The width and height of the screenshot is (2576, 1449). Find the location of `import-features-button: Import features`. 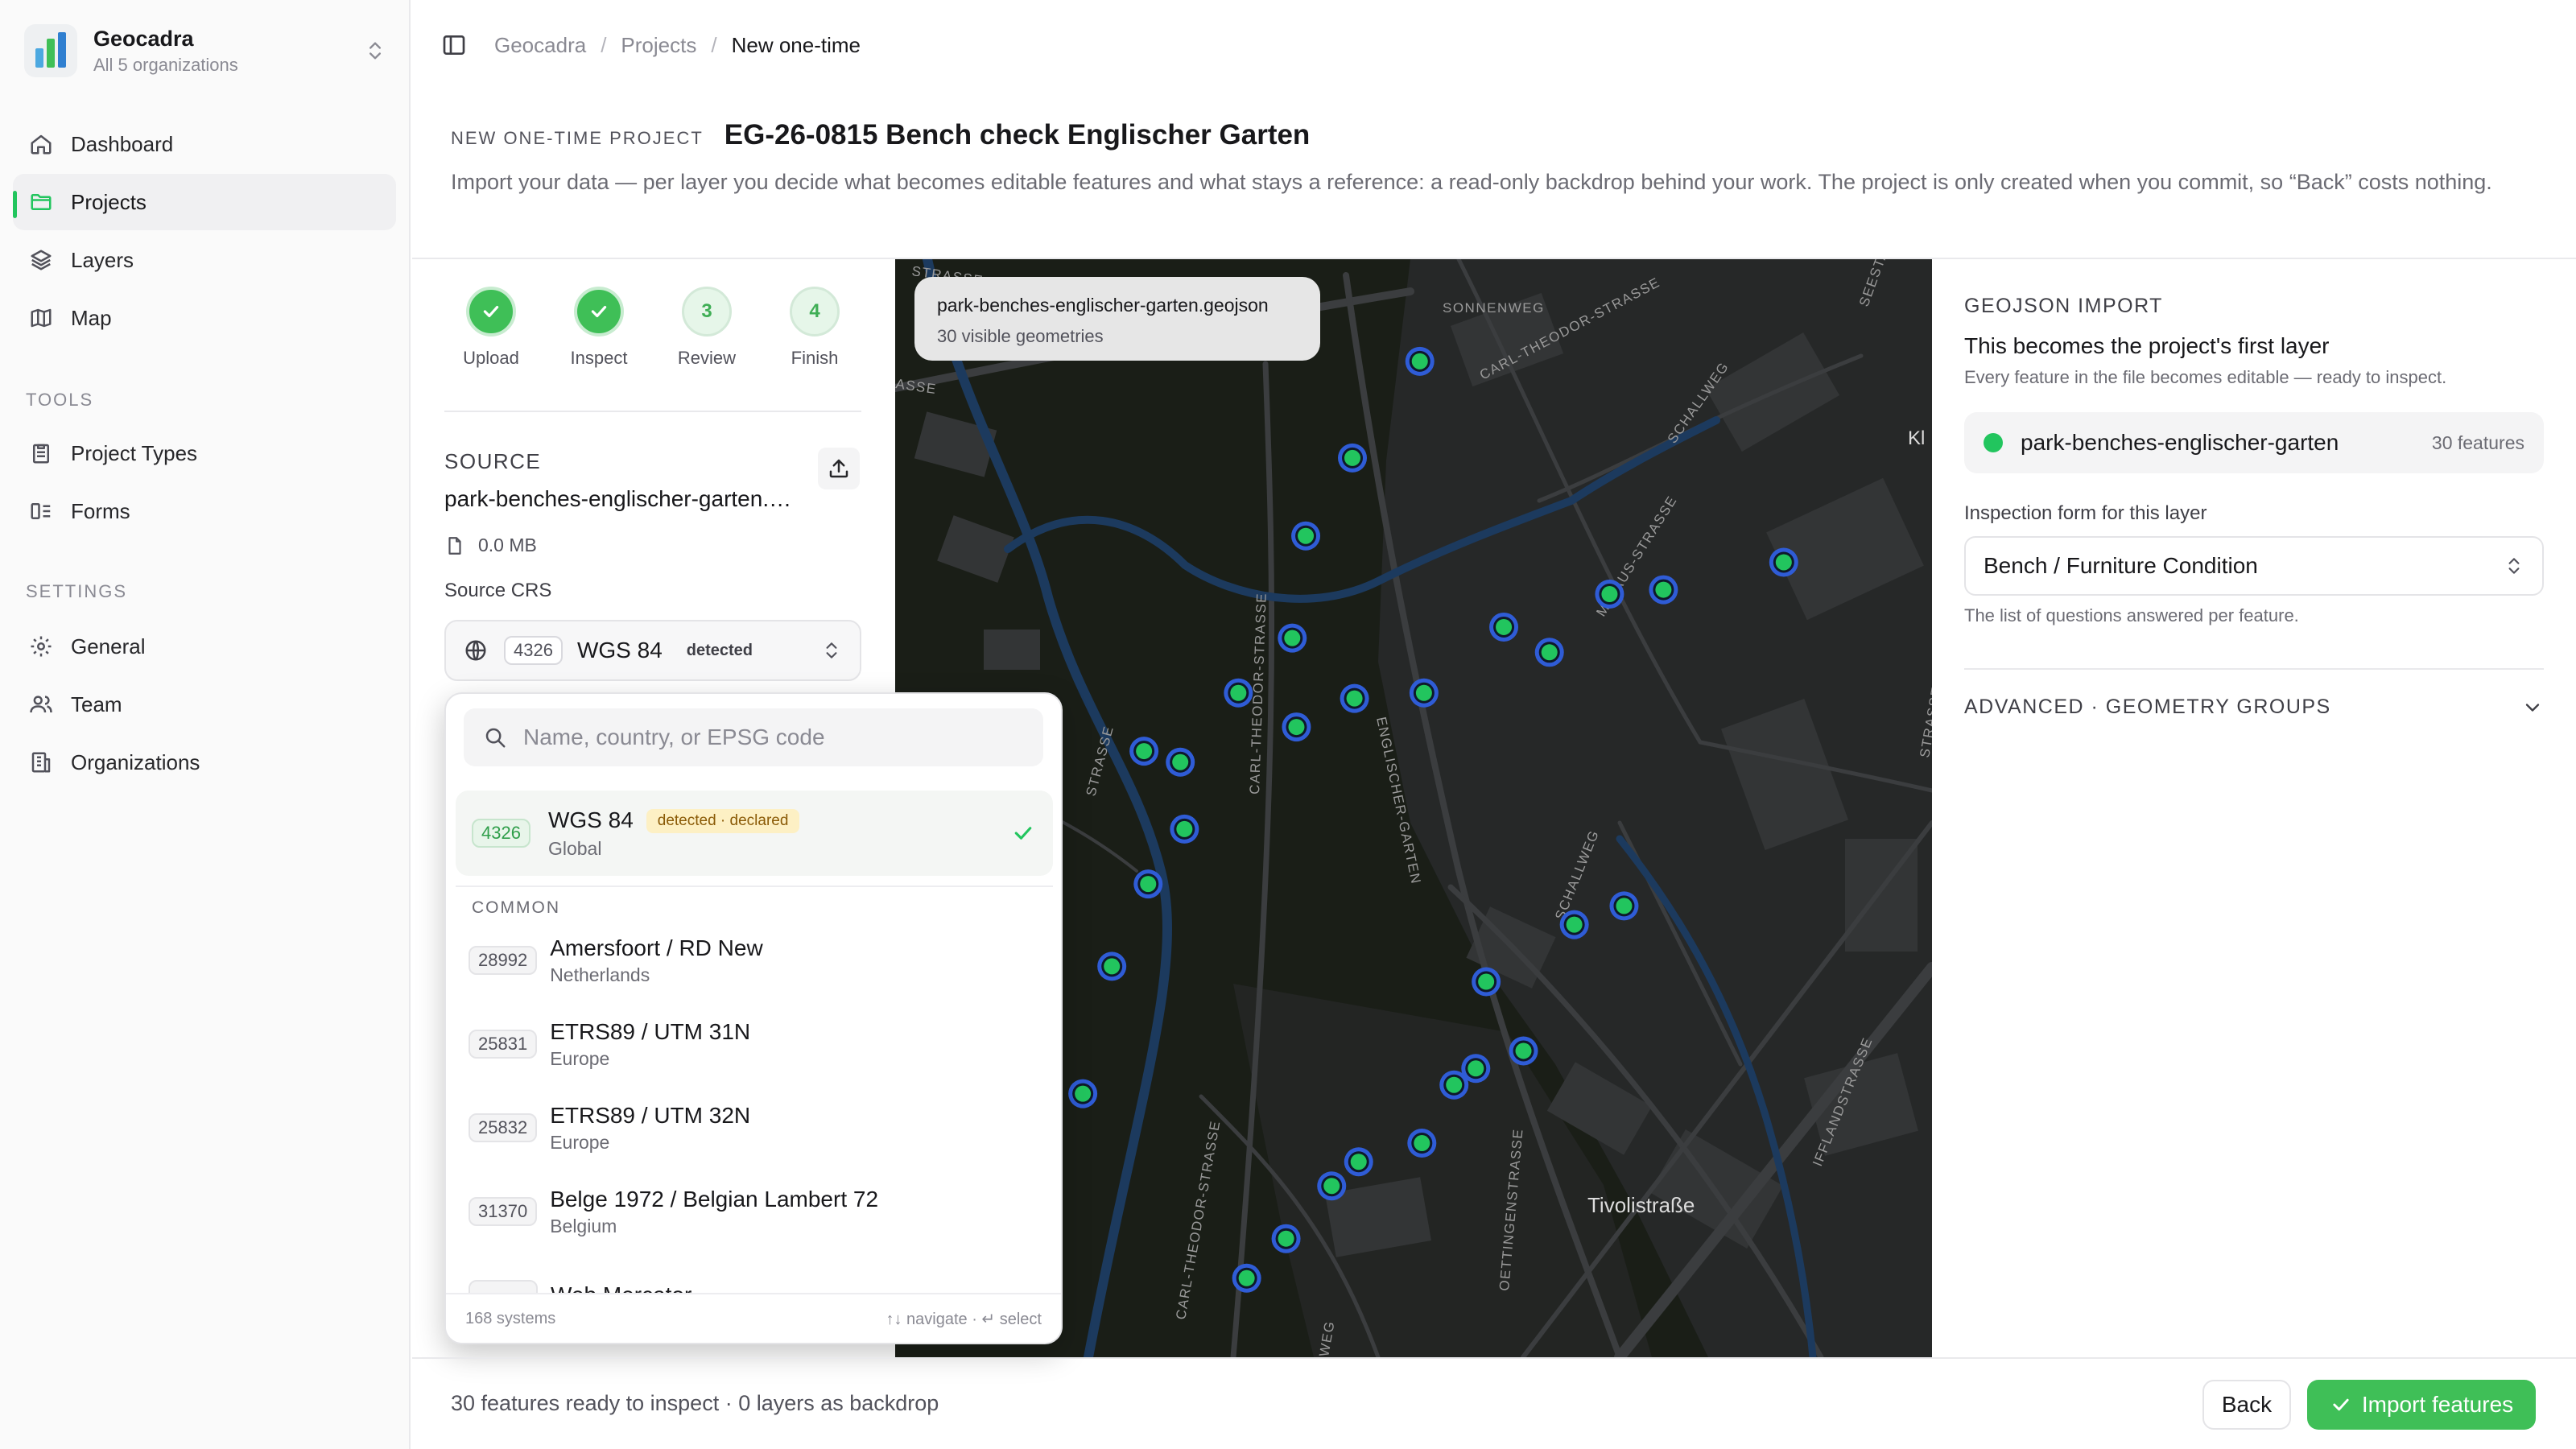

import-features-button: Import features is located at coordinates (2421, 1405).